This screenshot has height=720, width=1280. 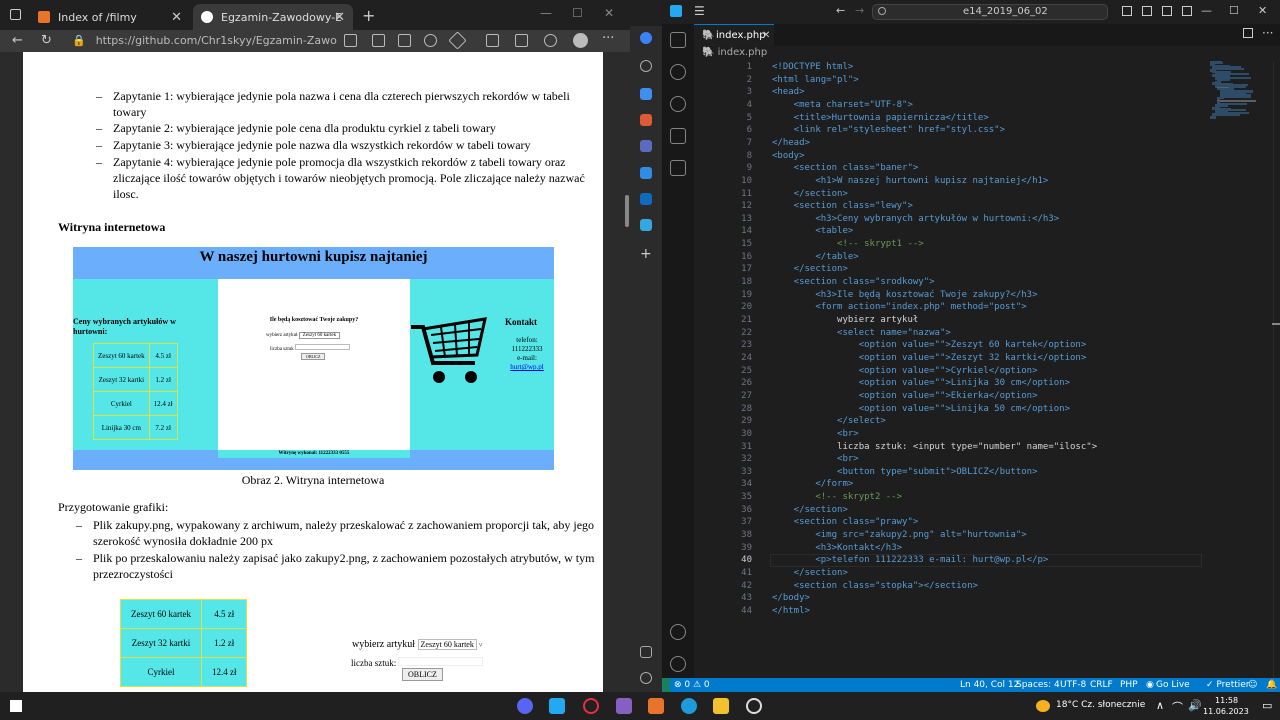 What do you see at coordinates (791, 143) in the screenshot?
I see `code-line: </head>` at bounding box center [791, 143].